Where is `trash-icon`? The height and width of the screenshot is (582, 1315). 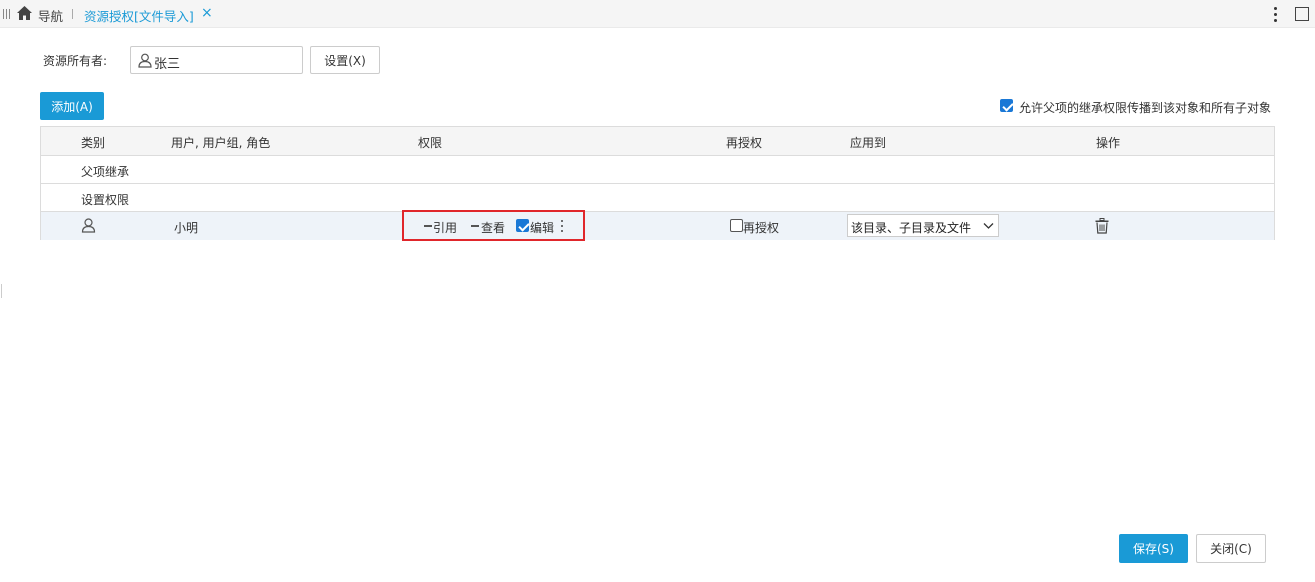 trash-icon is located at coordinates (1102, 226).